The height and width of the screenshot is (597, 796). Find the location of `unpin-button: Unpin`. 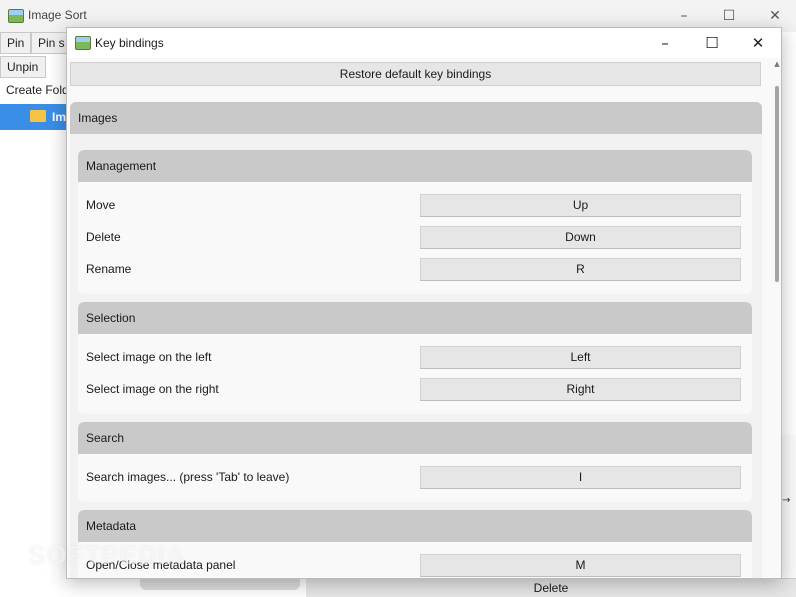

unpin-button: Unpin is located at coordinates (23, 67).